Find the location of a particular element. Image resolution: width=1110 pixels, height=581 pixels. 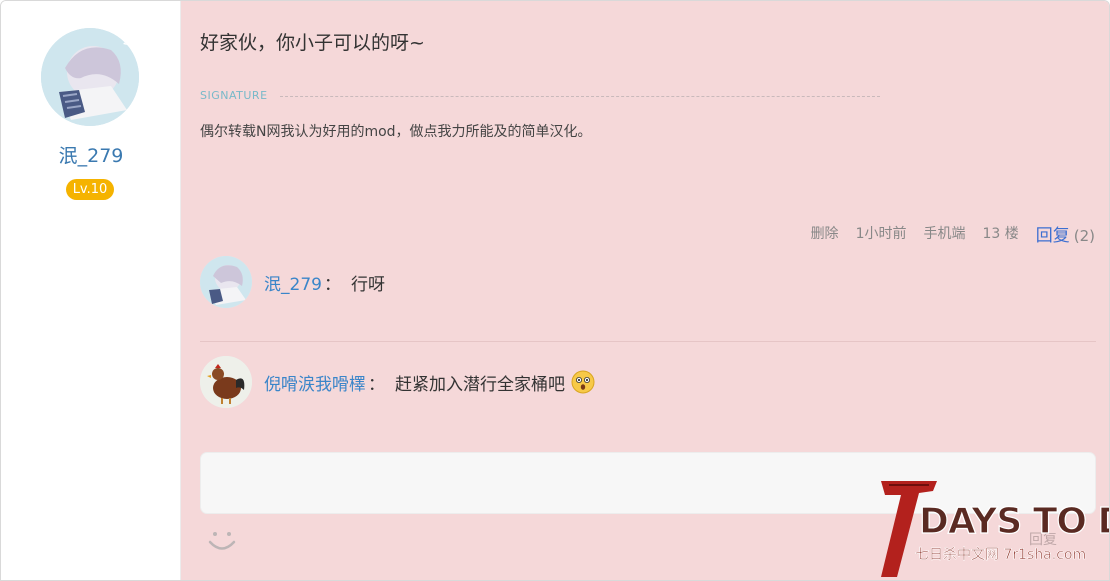

watermark-title: DAYS TO DIE is located at coordinates (1014, 521).